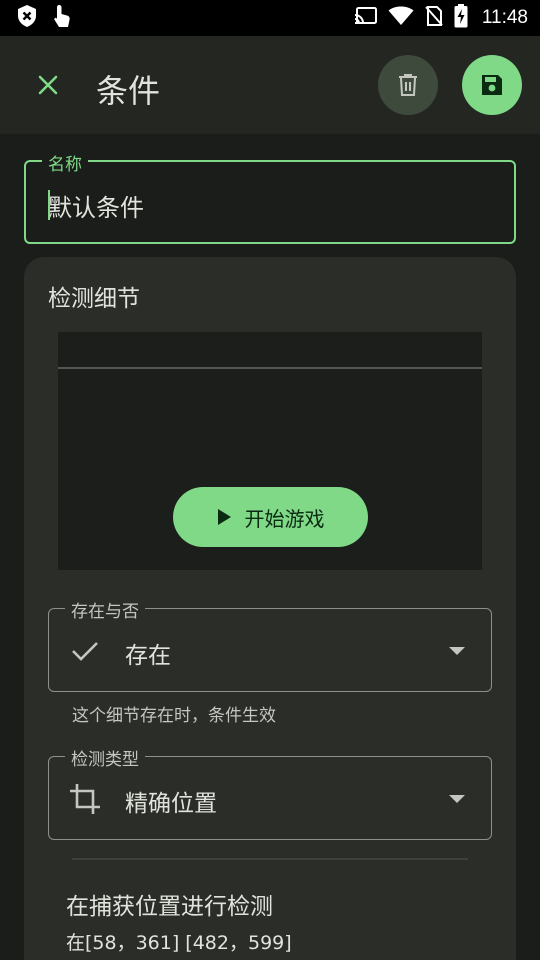 The image size is (540, 960). Describe the element at coordinates (128, 91) in the screenshot. I see `page-title: 条件` at that location.